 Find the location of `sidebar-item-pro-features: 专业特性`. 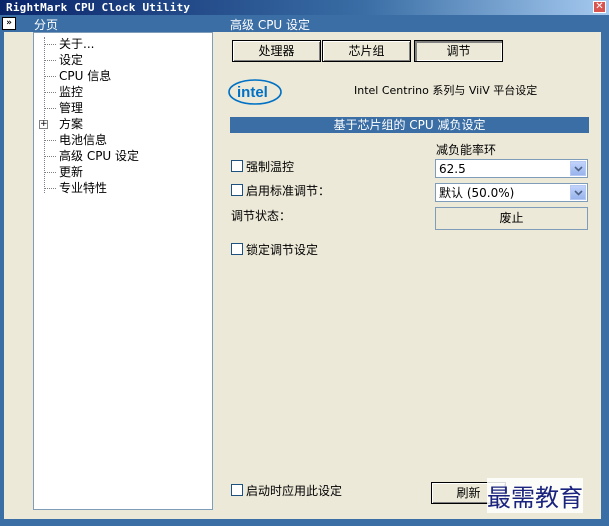

sidebar-item-pro-features: 专业特性 is located at coordinates (83, 188).